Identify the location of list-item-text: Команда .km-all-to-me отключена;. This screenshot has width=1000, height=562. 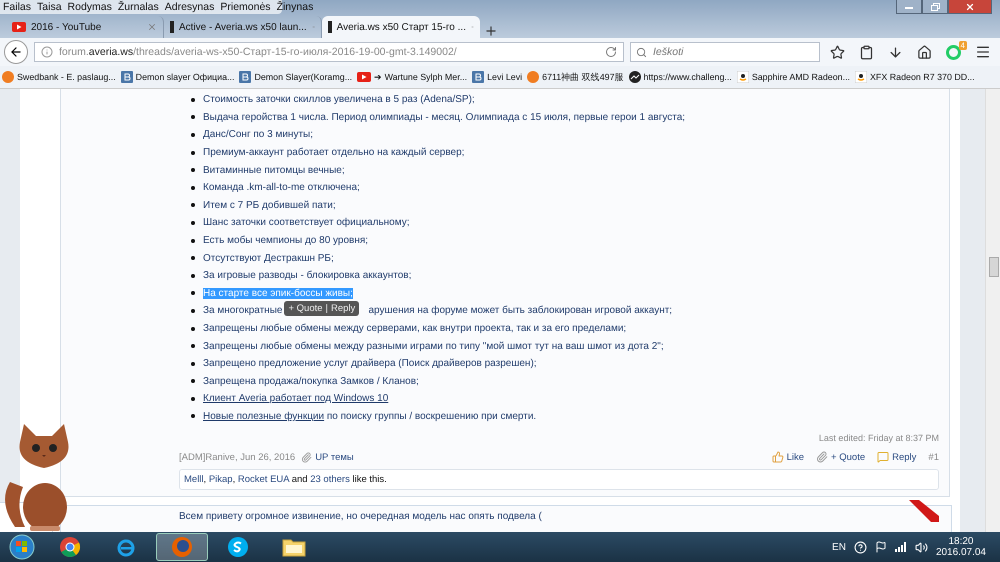
(281, 188).